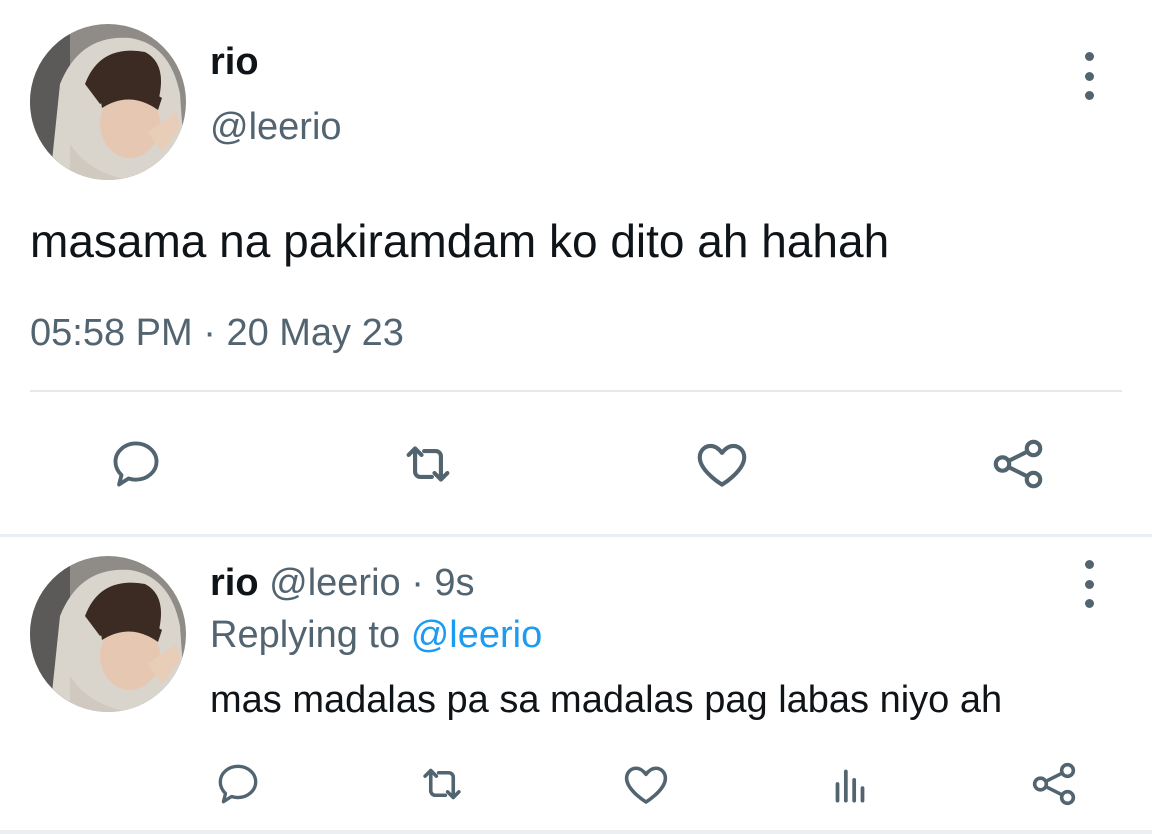 Image resolution: width=1152 pixels, height=834 pixels. I want to click on replying-label: Replying to, so click(305, 635).